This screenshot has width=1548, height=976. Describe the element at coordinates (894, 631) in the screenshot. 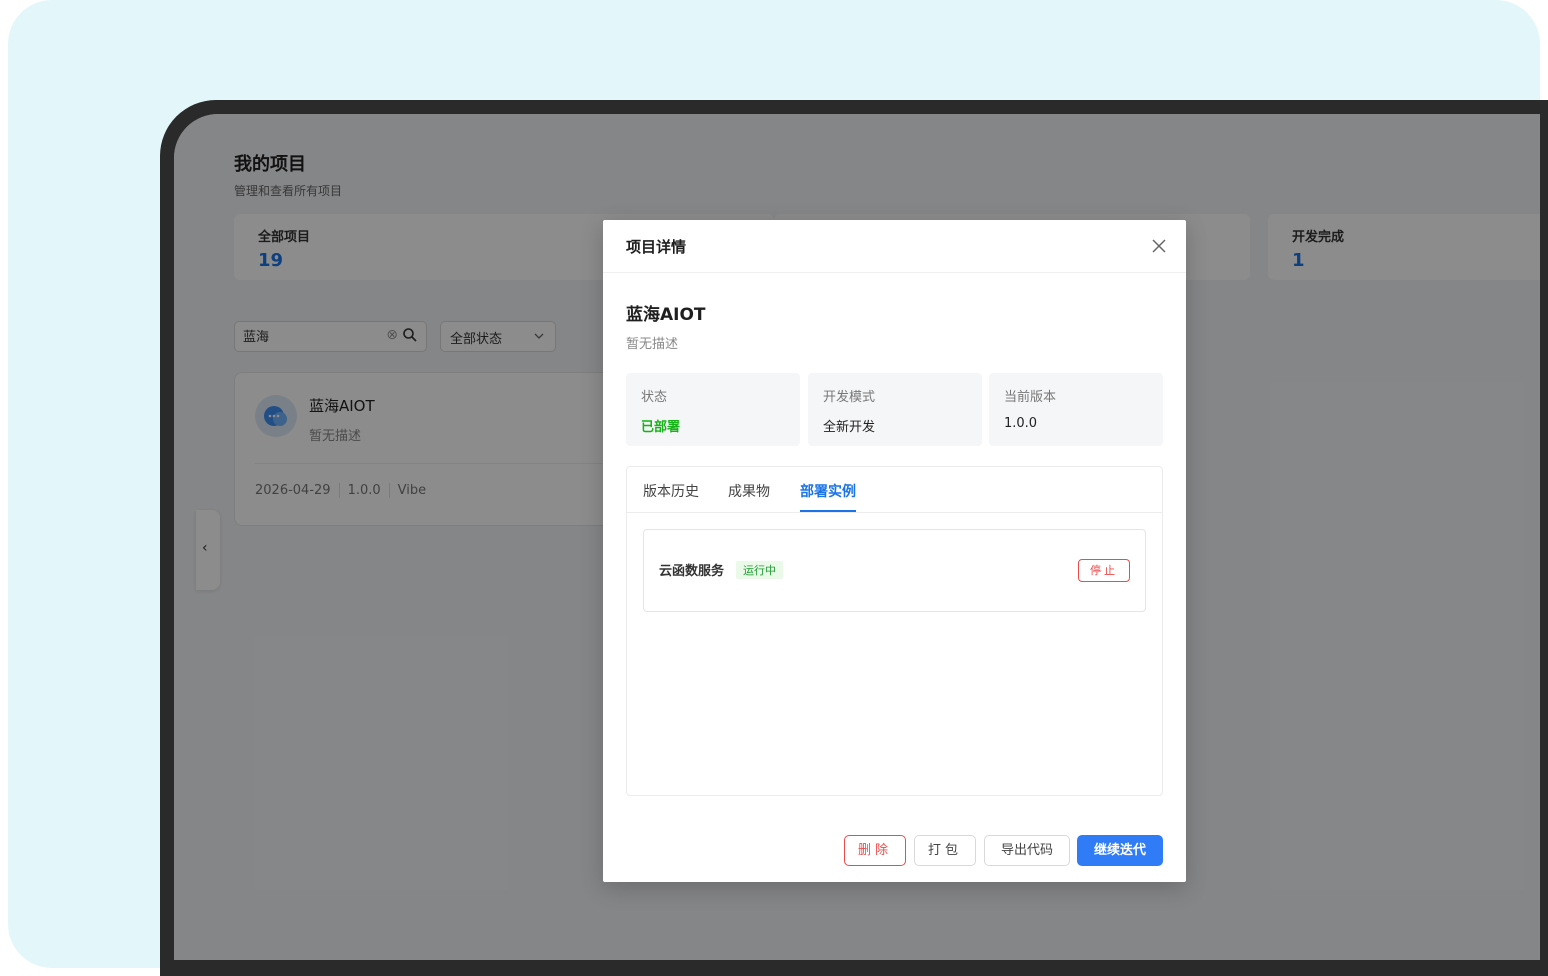

I see `tabs-panel: 版本历史 成果物 部署实例 云函数服务 运行中 停止` at that location.